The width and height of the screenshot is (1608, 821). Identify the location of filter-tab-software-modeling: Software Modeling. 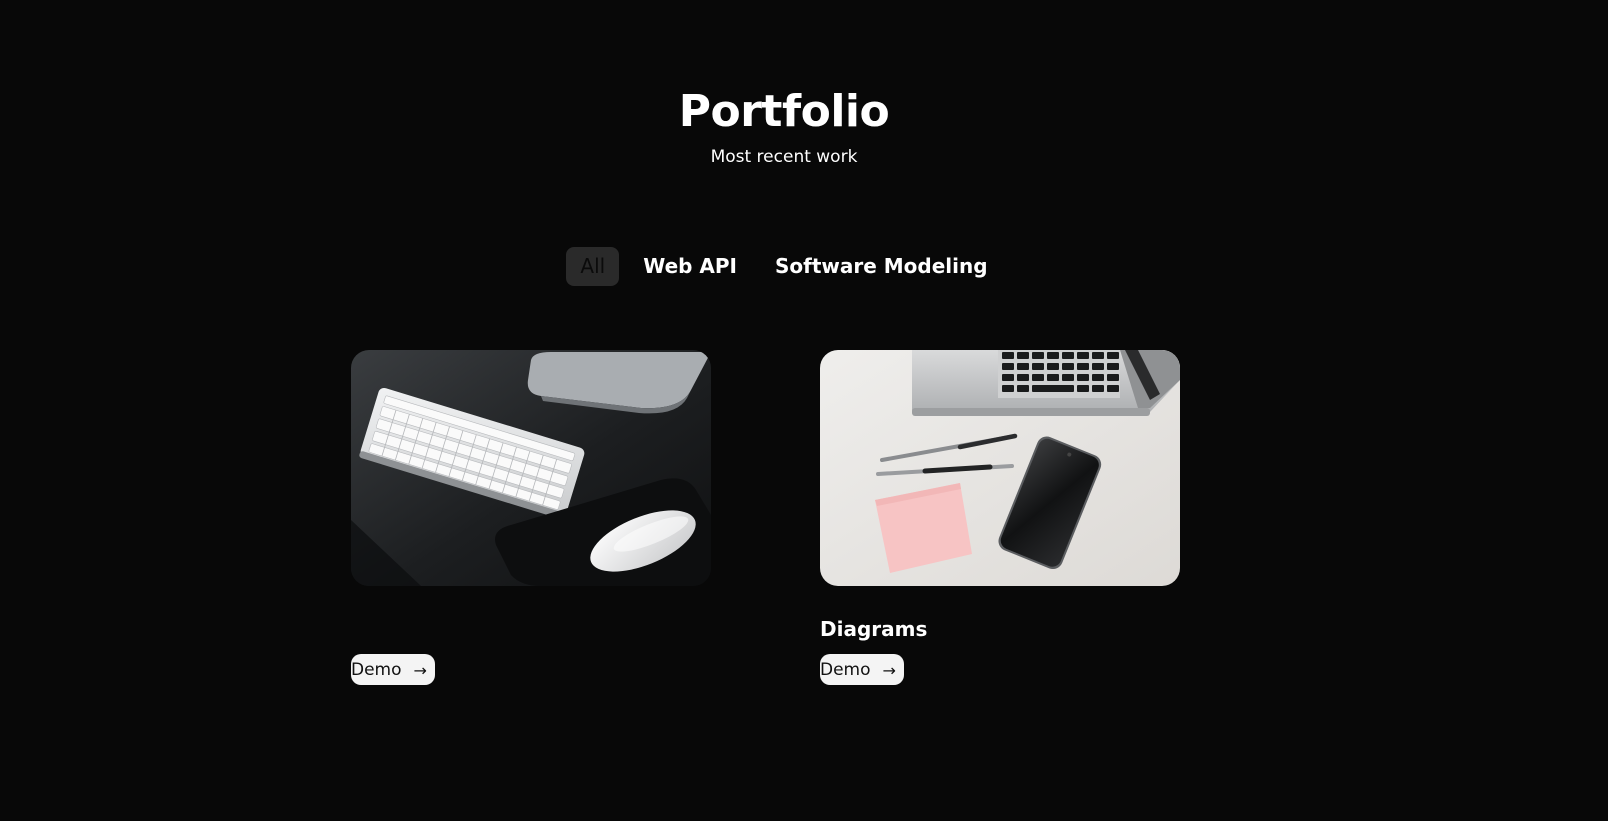
(881, 266).